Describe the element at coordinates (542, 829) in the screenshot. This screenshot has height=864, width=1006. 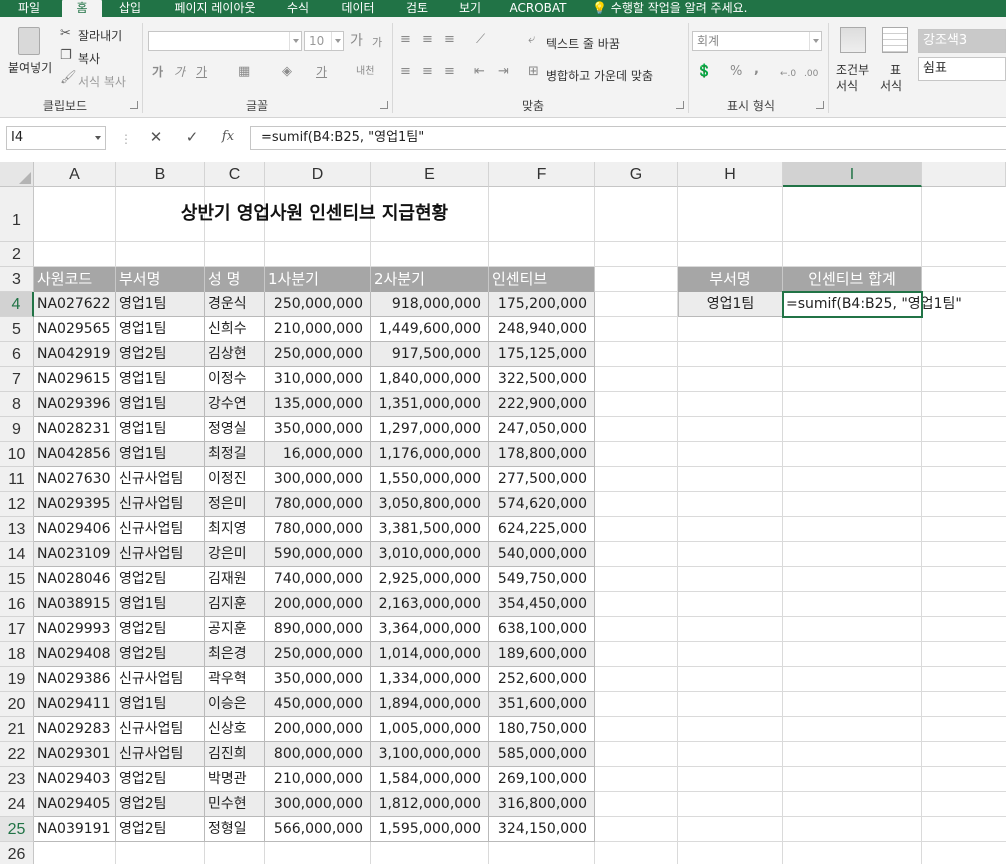
I see `table-cell: 324,150,000` at that location.